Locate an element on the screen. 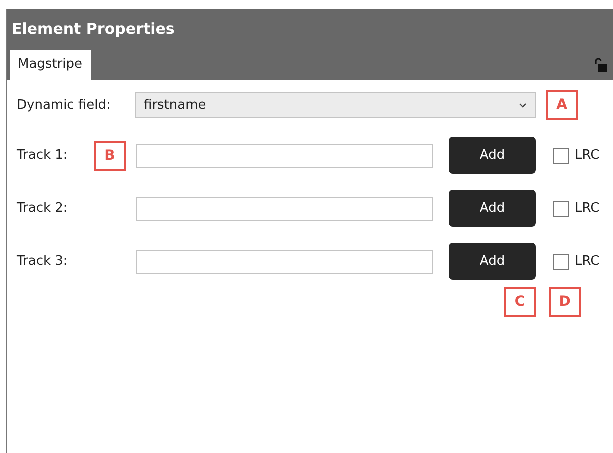  unlocked-padlock-icon is located at coordinates (600, 65).